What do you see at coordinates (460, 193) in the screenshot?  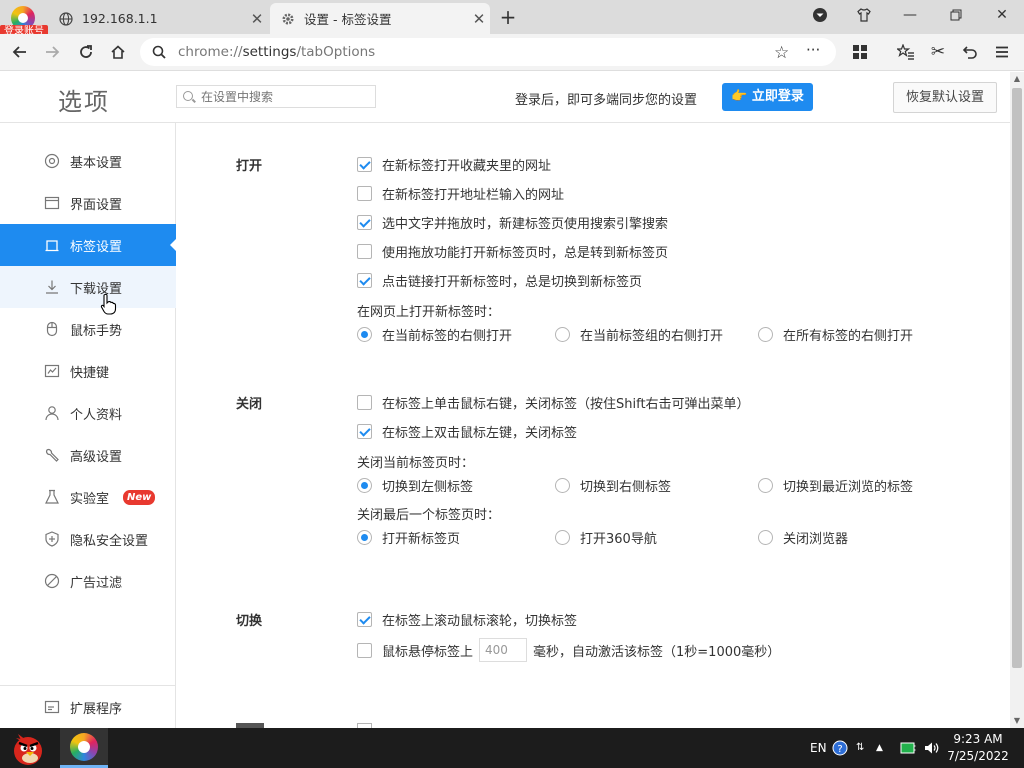 I see `checkbox-open-address-bar-in-new-tab: 在新标签打开地址栏输入的网址` at bounding box center [460, 193].